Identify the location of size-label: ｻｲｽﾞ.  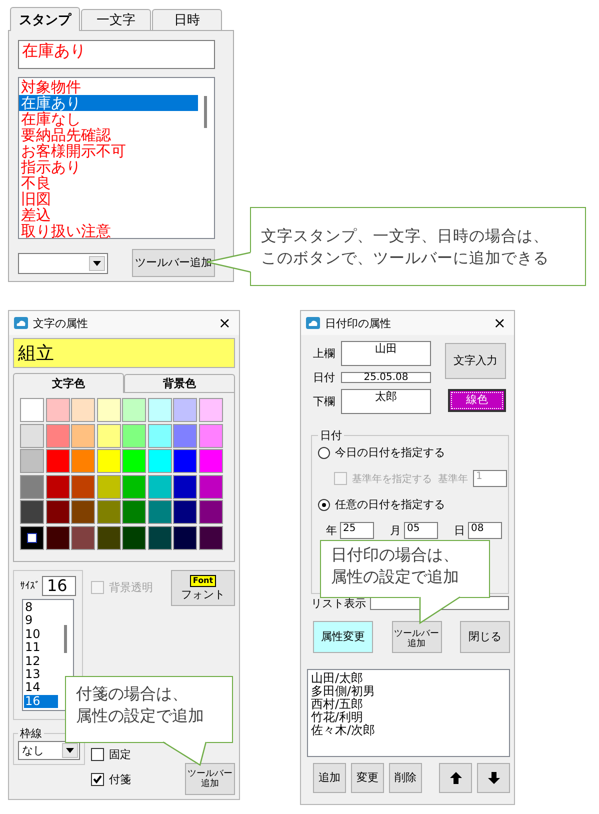
(30, 586).